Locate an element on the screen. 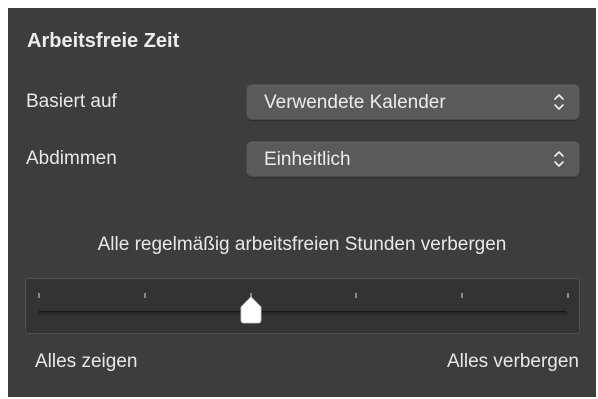 The height and width of the screenshot is (399, 598). slider-thumb is located at coordinates (251, 310).